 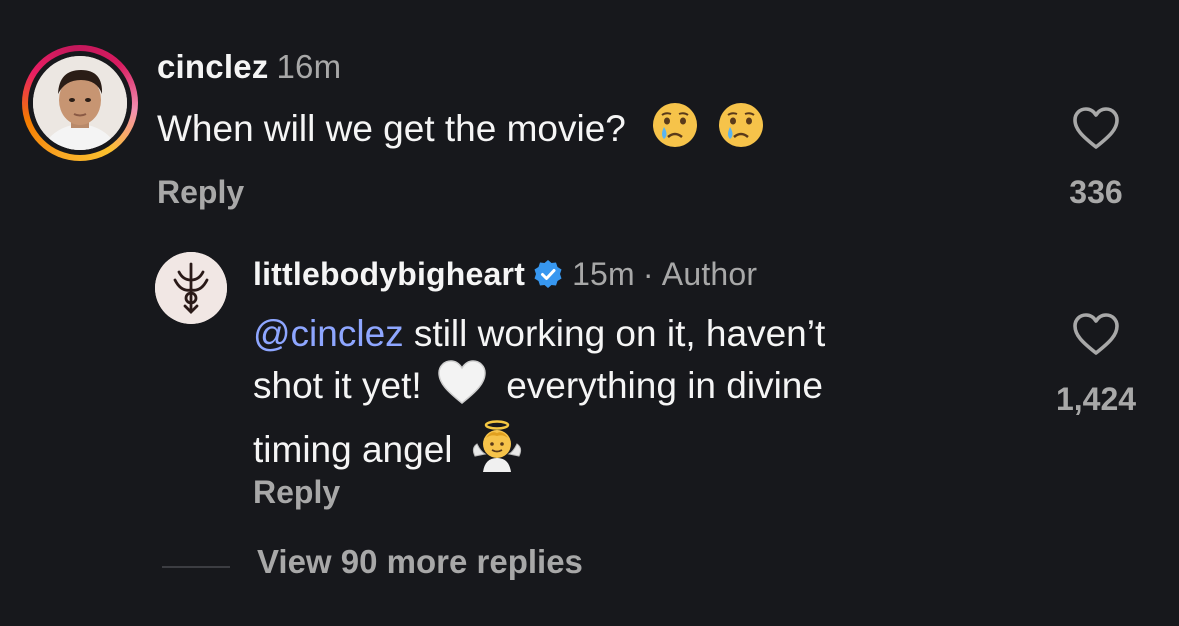 What do you see at coordinates (389, 274) in the screenshot?
I see `username-littlebodybigheart: littlebodybigheart` at bounding box center [389, 274].